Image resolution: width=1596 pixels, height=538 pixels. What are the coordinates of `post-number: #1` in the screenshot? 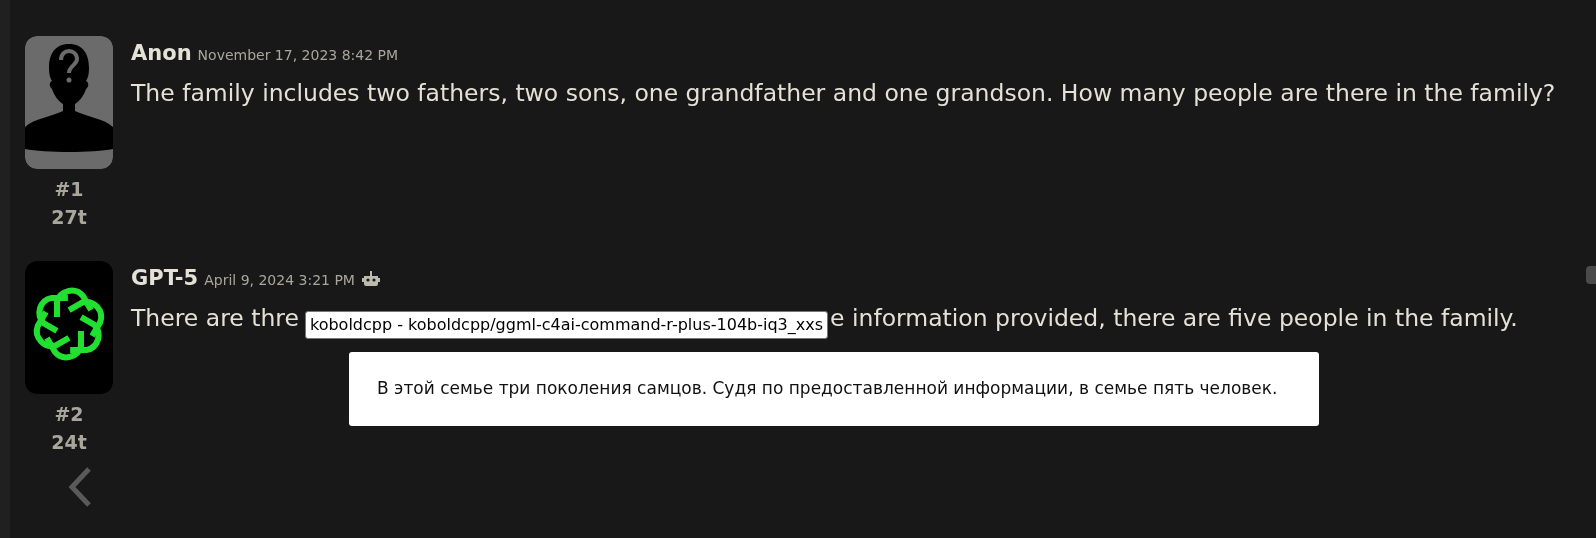 It's located at (69, 189).